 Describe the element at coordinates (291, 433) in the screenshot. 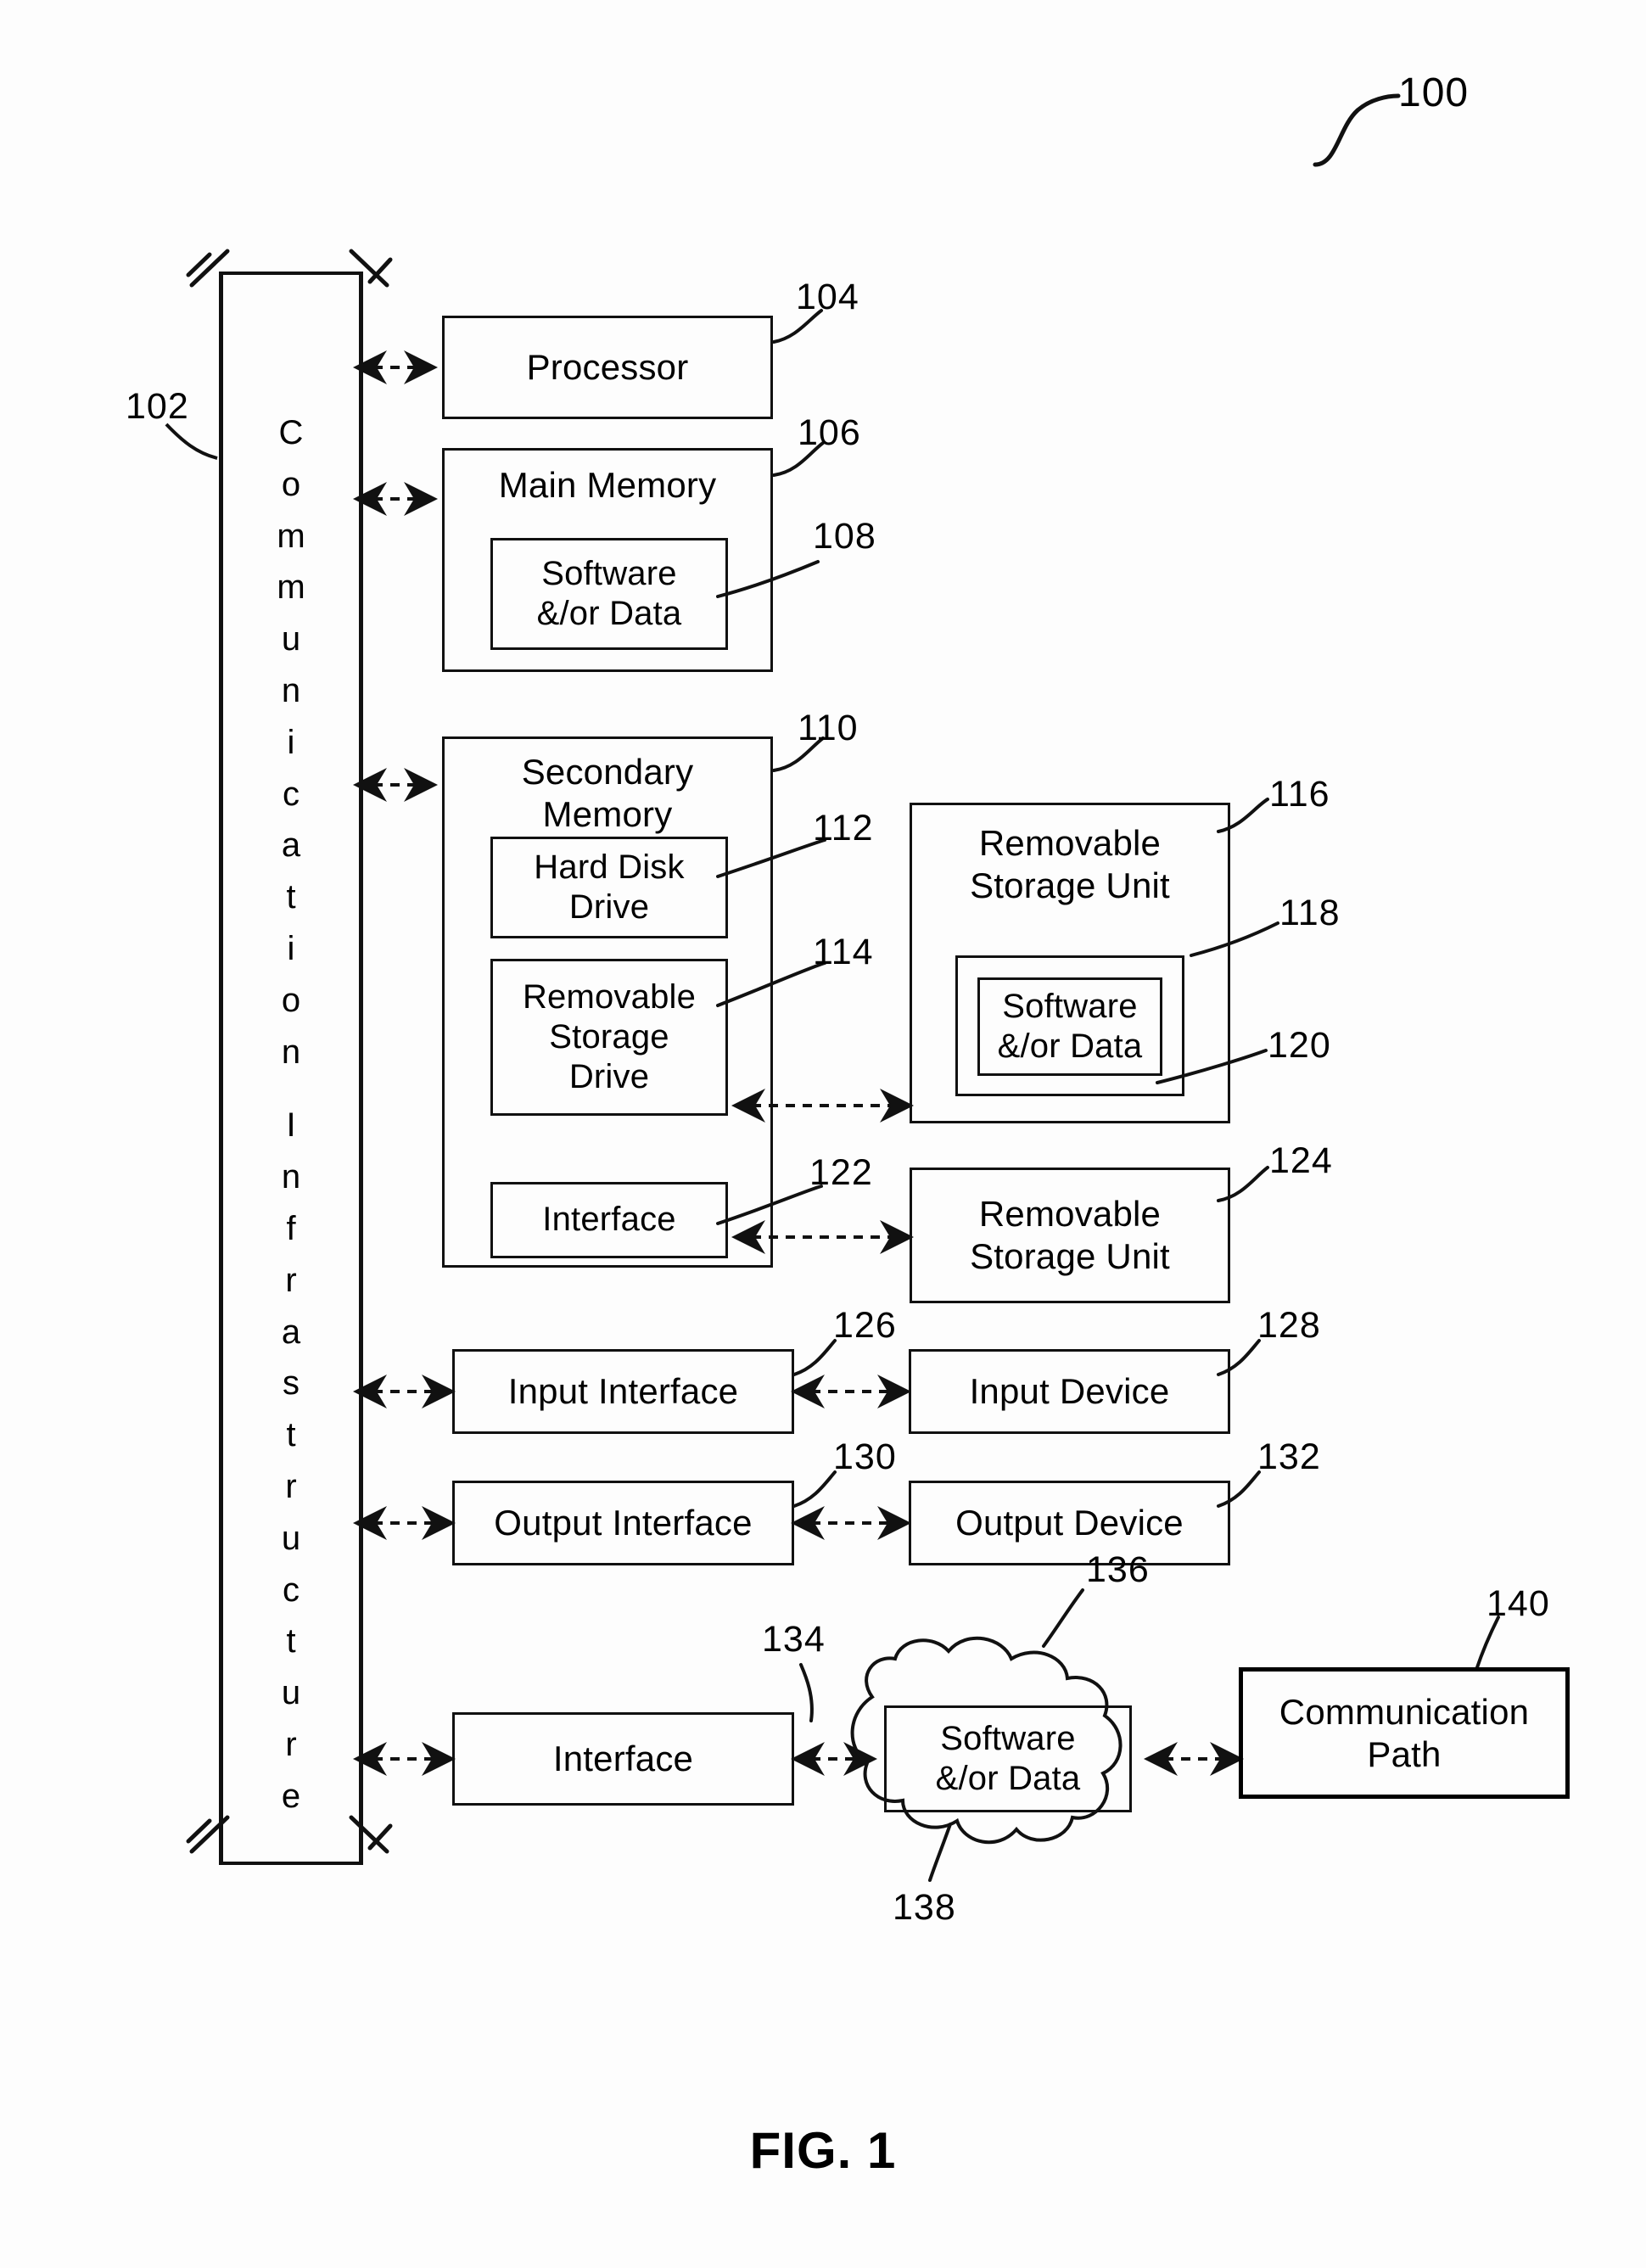

I see `bus-letter: C` at that location.